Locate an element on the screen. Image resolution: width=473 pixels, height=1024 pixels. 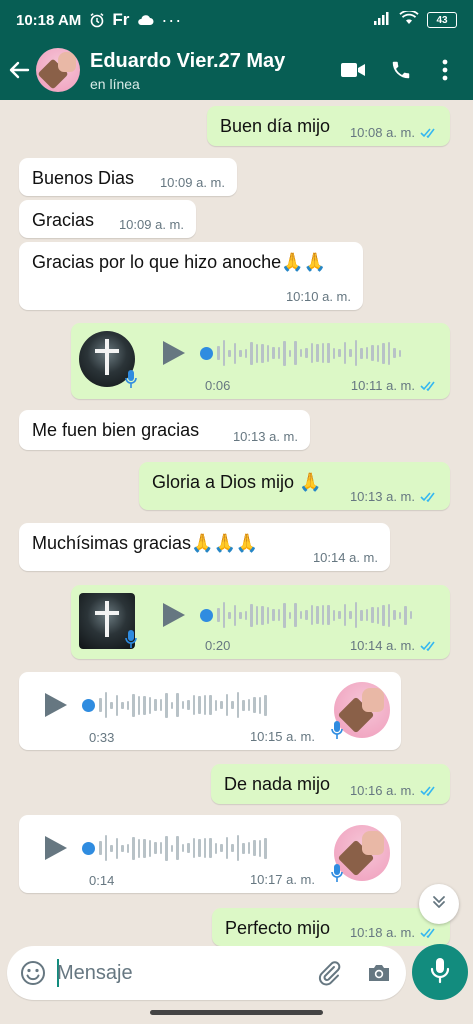
emoji-icon is located at coordinates (33, 973).